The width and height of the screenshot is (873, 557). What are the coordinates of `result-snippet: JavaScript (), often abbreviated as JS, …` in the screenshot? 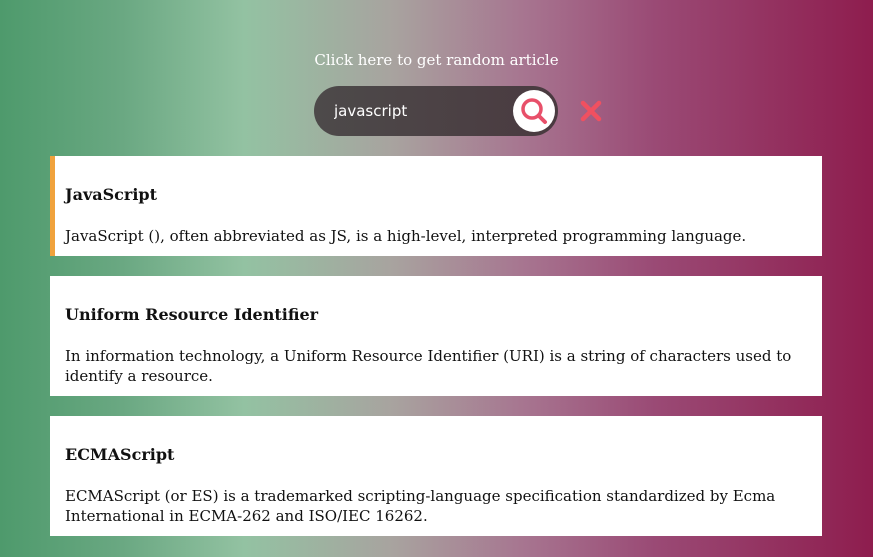 It's located at (406, 236).